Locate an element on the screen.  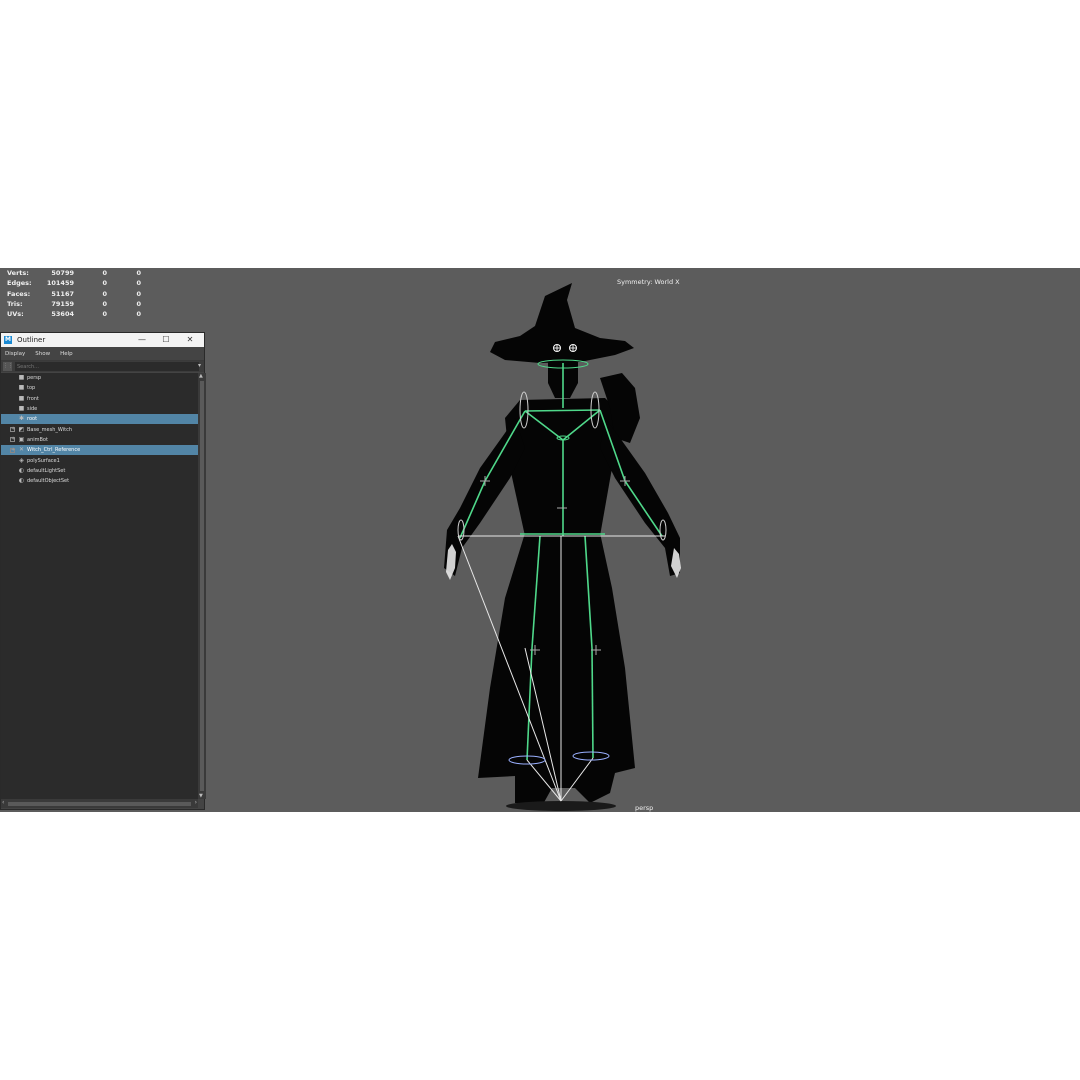
scroll-down-icon: ▼ is located at coordinates (201, 796).